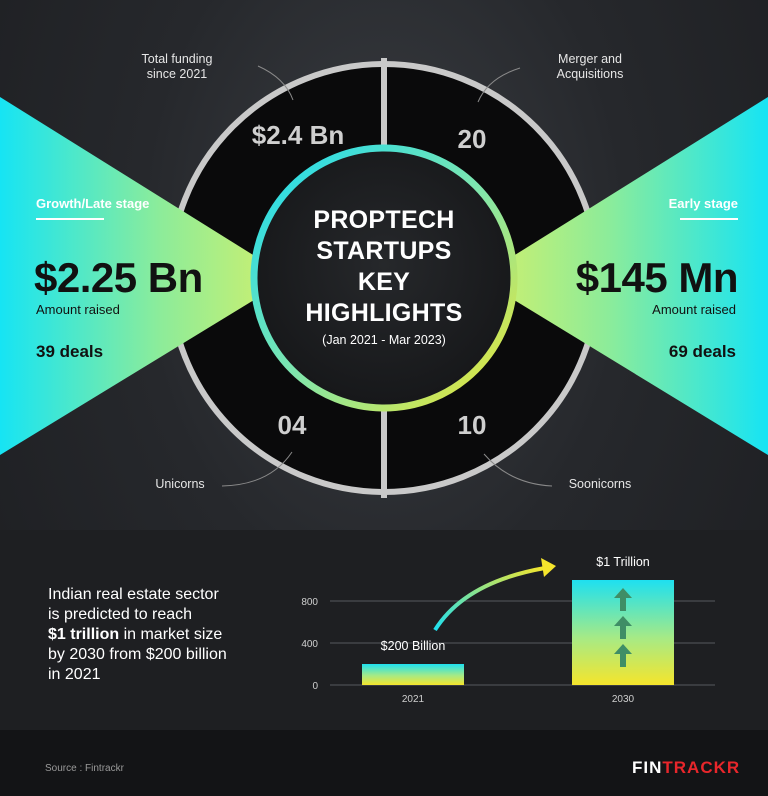 The height and width of the screenshot is (796, 768). I want to click on market-size-chart: 0 400 800 $200 Billion 2021 $1 Trillion 2030, so click(508, 630).